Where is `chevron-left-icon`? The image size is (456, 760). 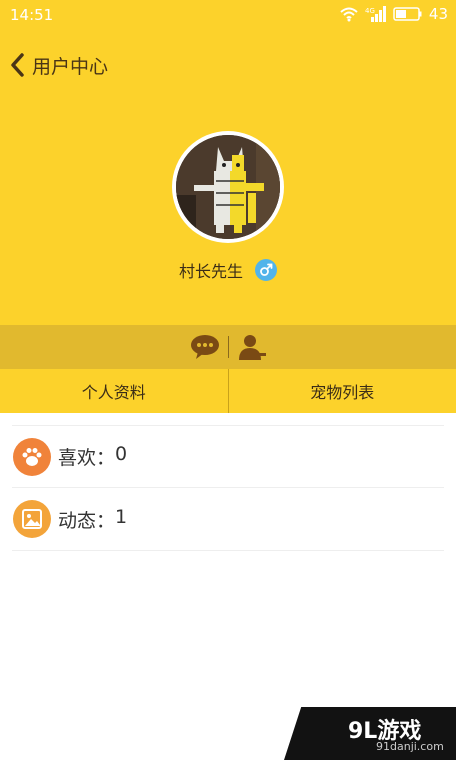
chevron-left-icon is located at coordinates (17, 65).